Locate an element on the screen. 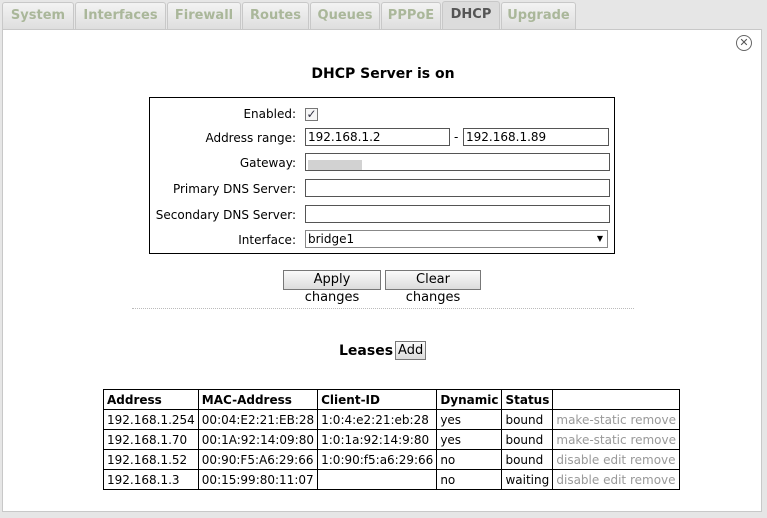 The image size is (767, 518). cell-mac: 00:90:F5:A6:29:66 is located at coordinates (258, 459).